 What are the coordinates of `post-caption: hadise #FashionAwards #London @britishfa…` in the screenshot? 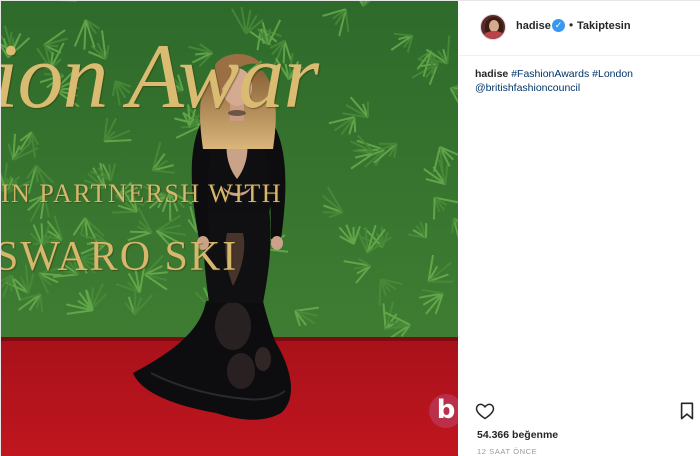 It's located at (582, 81).